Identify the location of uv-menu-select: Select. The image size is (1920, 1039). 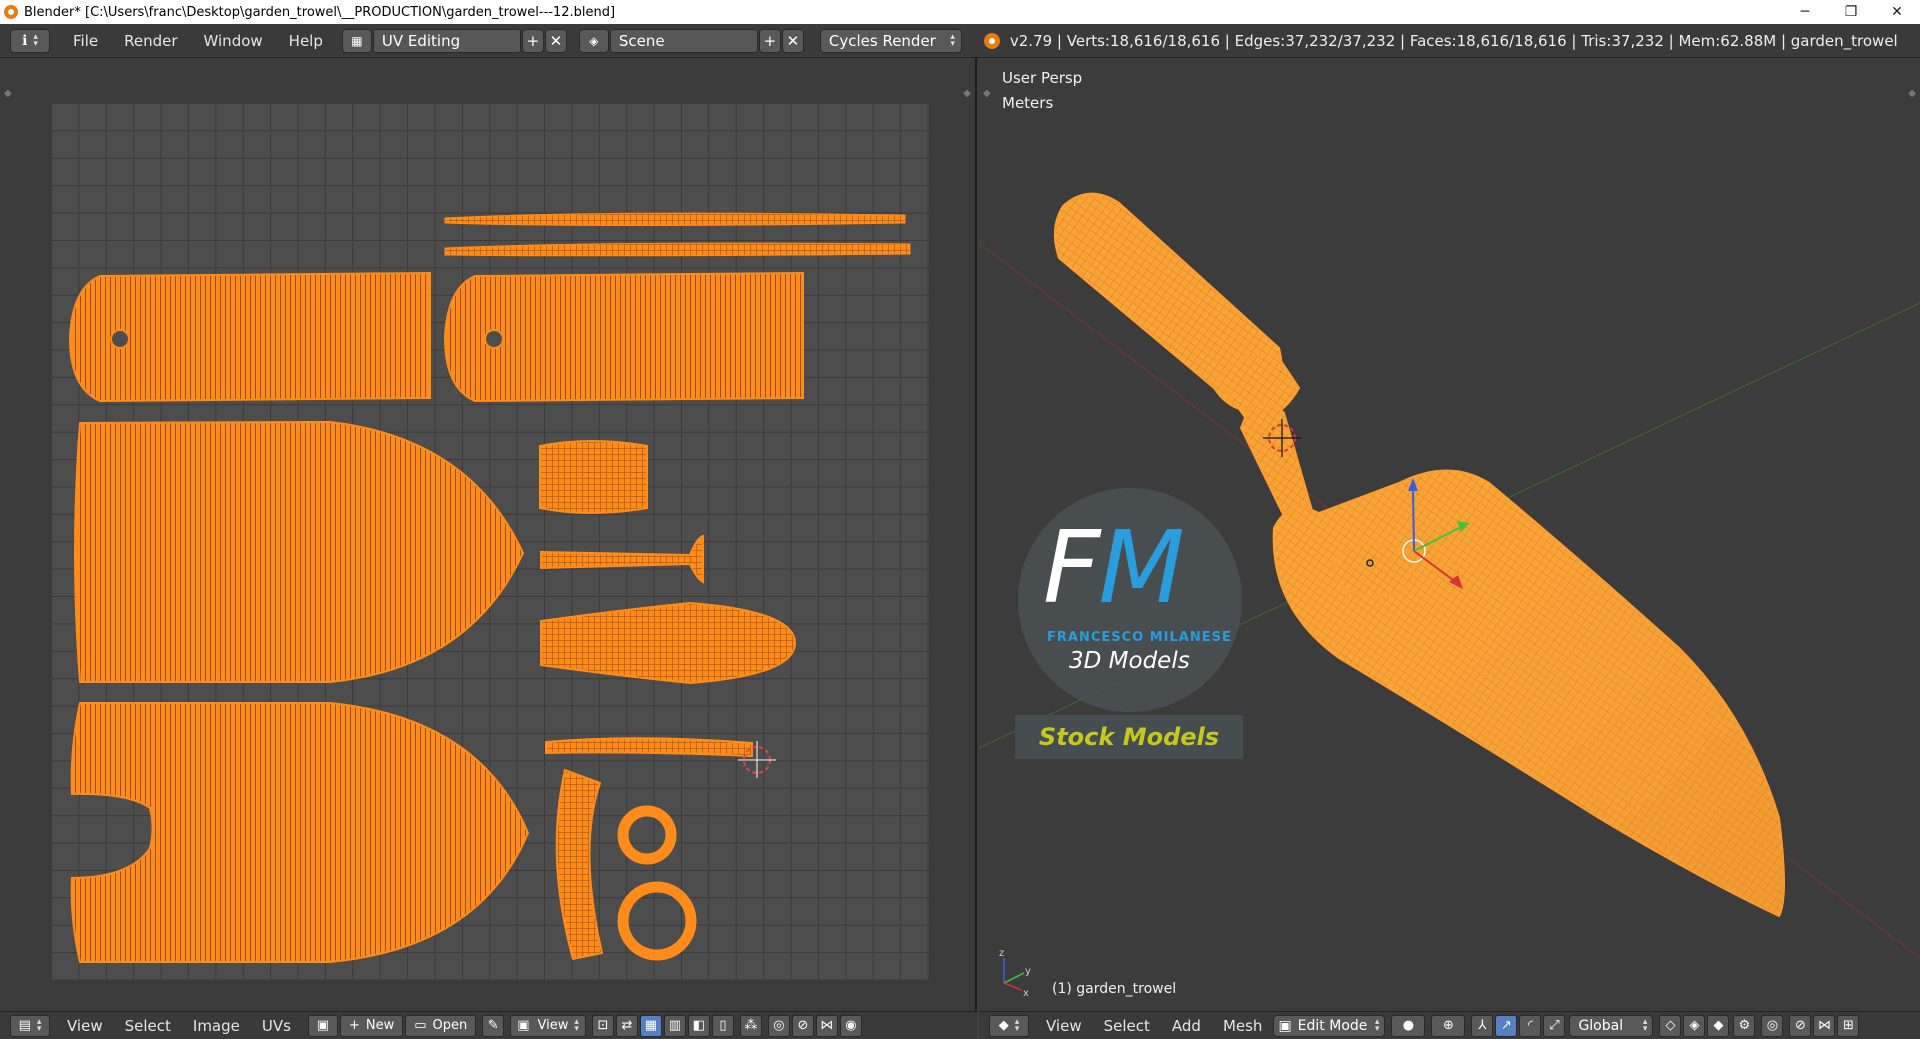
(148, 1026).